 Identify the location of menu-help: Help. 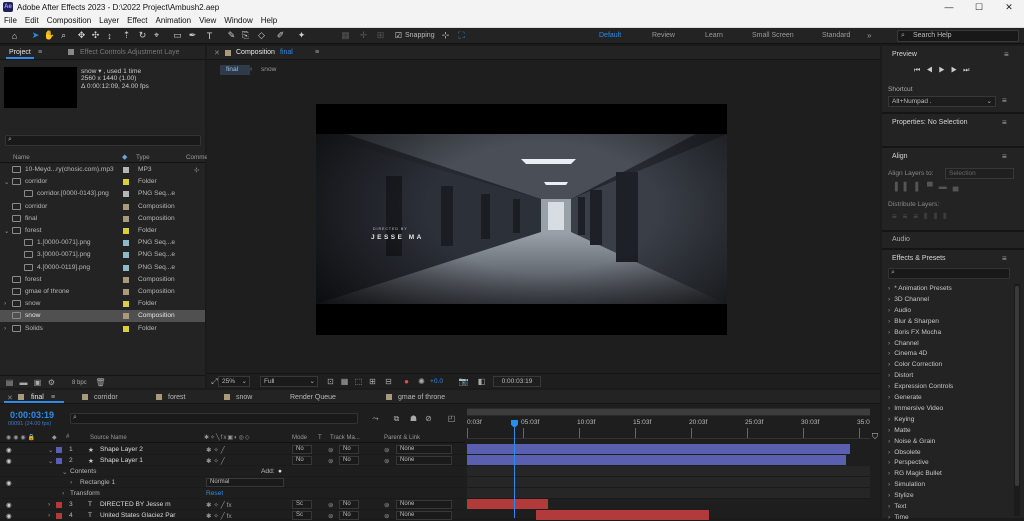
(269, 20).